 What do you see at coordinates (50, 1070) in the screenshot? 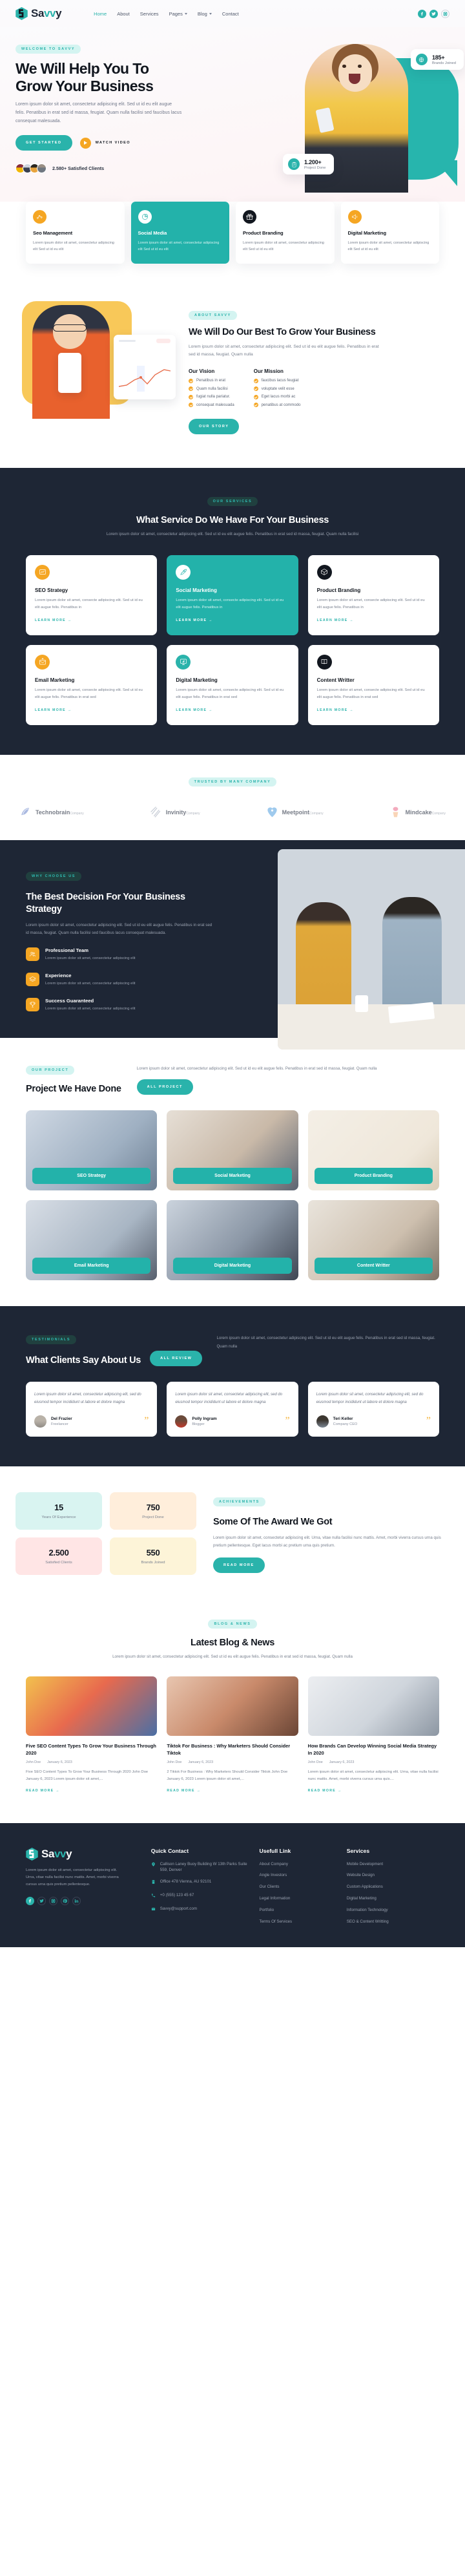
I see `projects-badge: OUR PROJECT` at bounding box center [50, 1070].